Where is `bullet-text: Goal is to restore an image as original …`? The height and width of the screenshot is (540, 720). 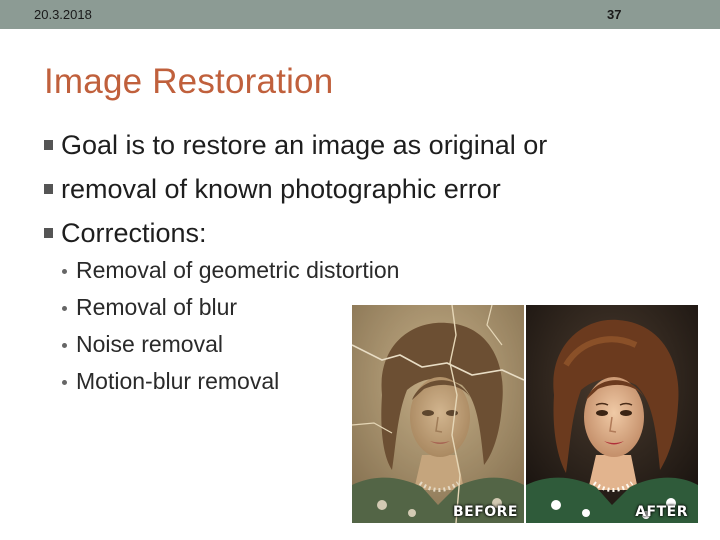 bullet-text: Goal is to restore an image as original … is located at coordinates (304, 145).